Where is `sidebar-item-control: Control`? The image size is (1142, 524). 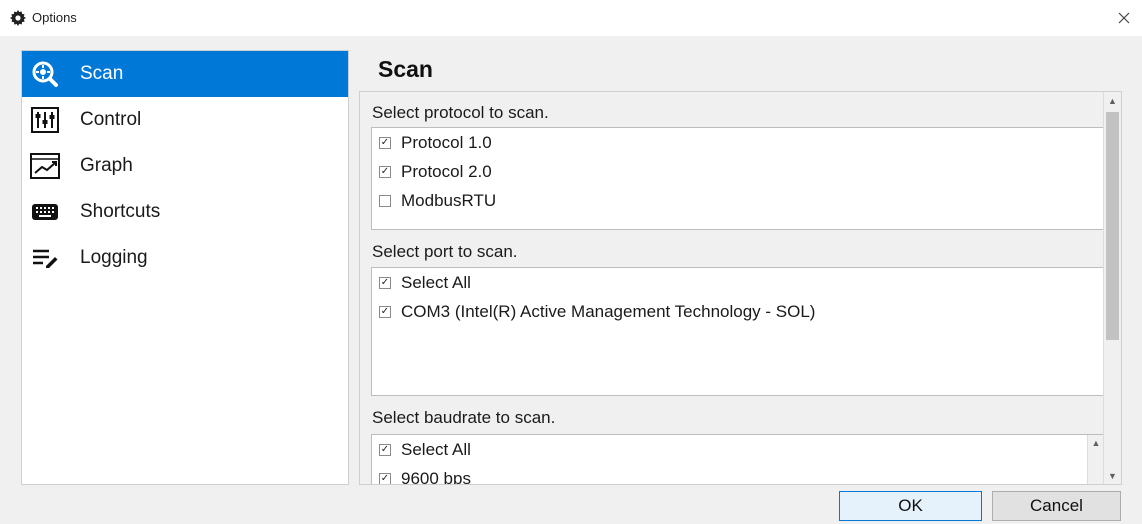
sidebar-item-control: Control is located at coordinates (185, 120).